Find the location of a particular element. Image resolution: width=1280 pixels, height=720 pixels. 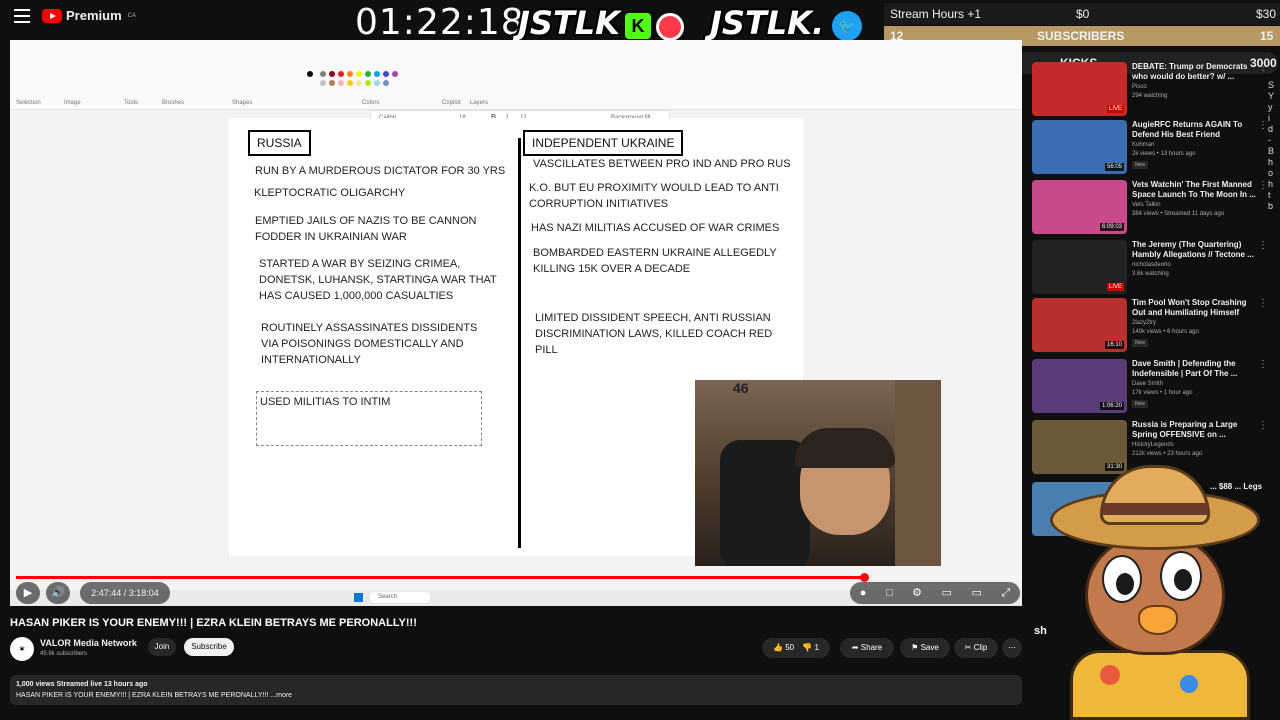

subscribe-button: Subscribe is located at coordinates (209, 647).